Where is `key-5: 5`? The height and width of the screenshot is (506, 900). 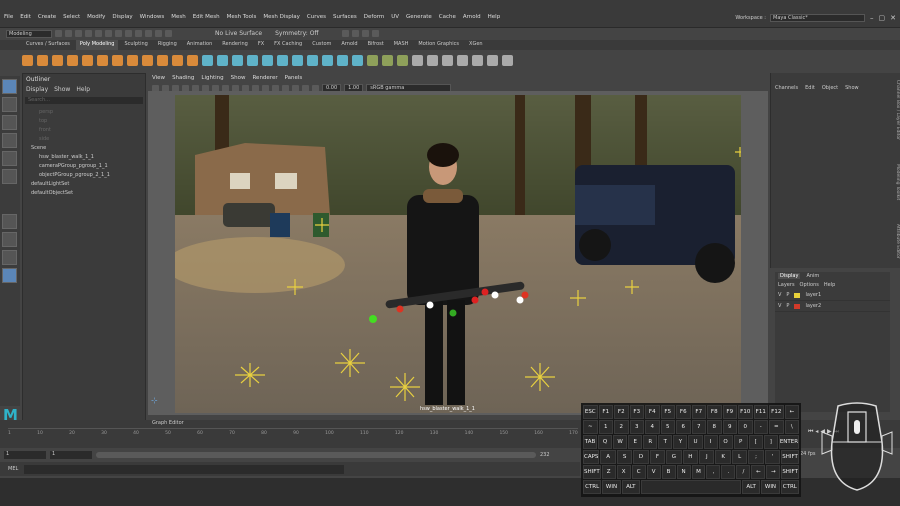 key-5: 5 is located at coordinates (667, 427).